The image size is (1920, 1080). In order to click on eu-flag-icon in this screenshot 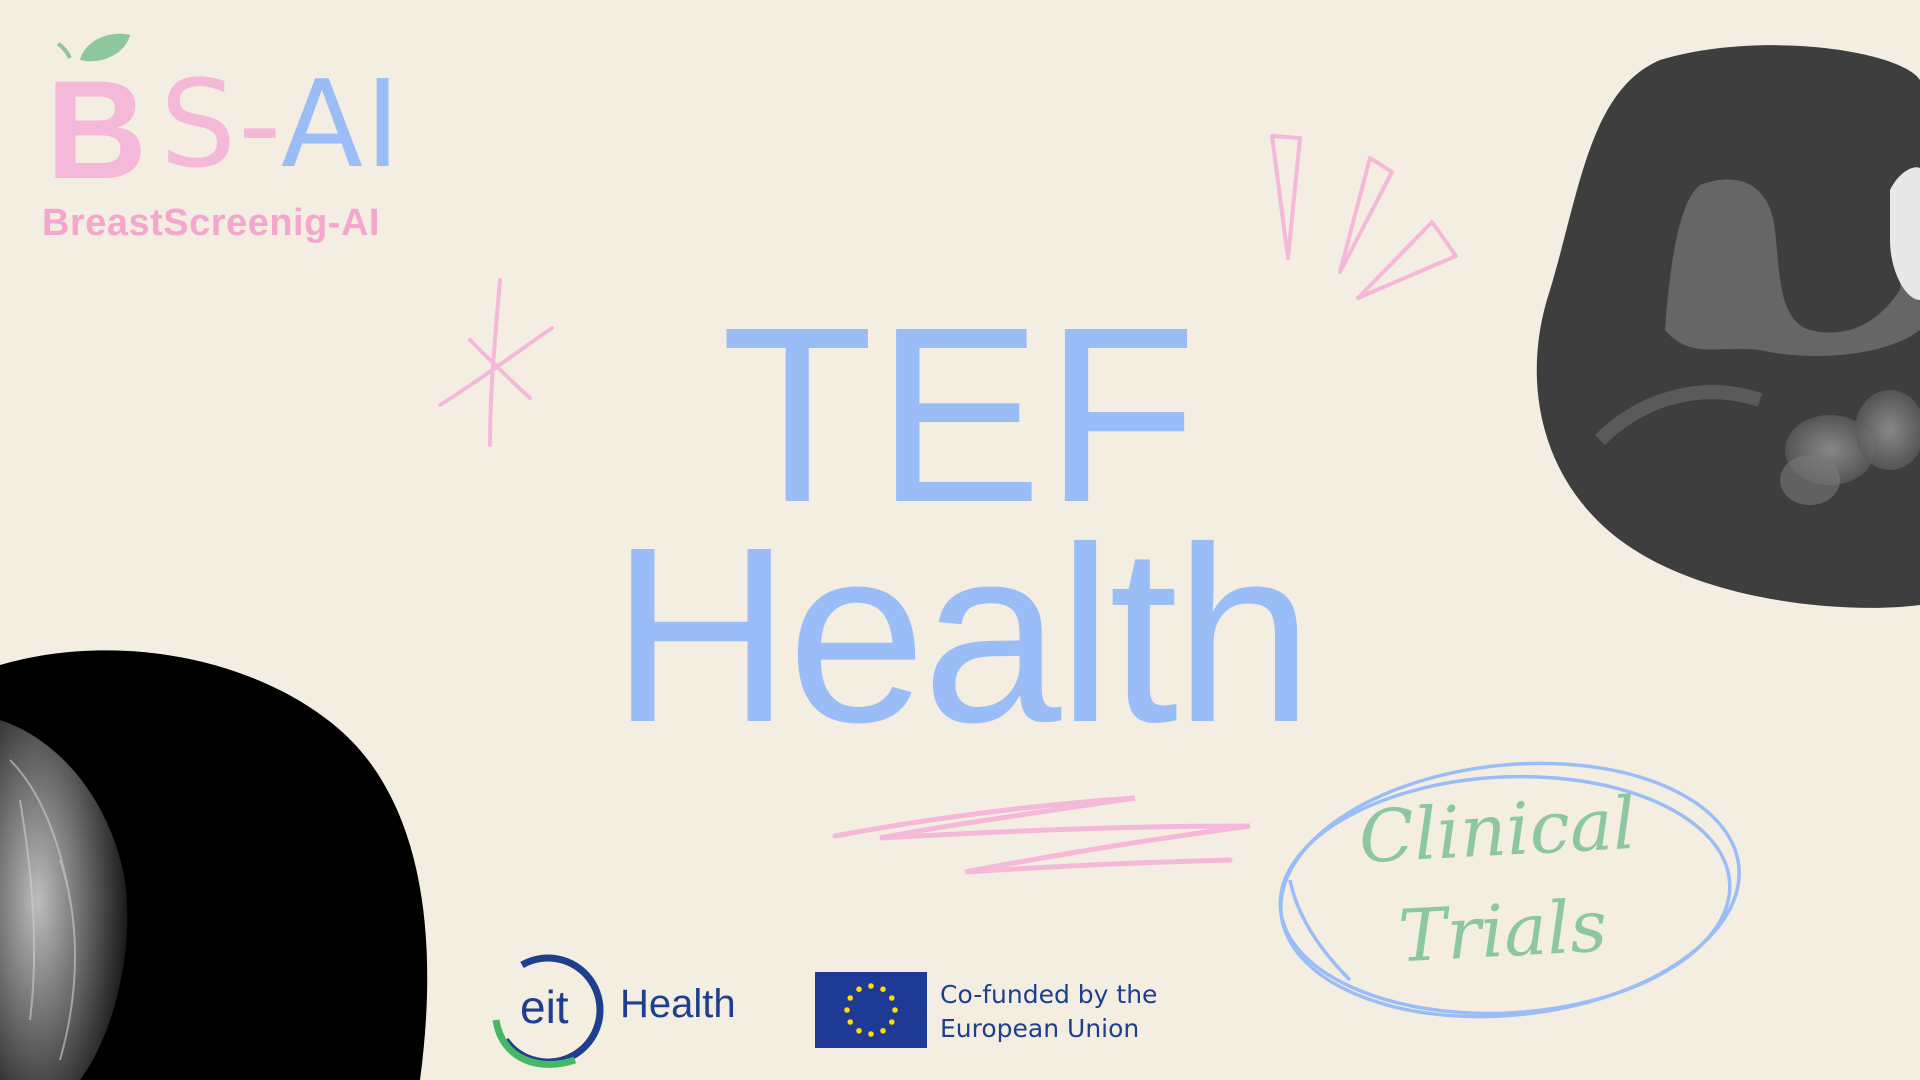, I will do `click(871, 1010)`.